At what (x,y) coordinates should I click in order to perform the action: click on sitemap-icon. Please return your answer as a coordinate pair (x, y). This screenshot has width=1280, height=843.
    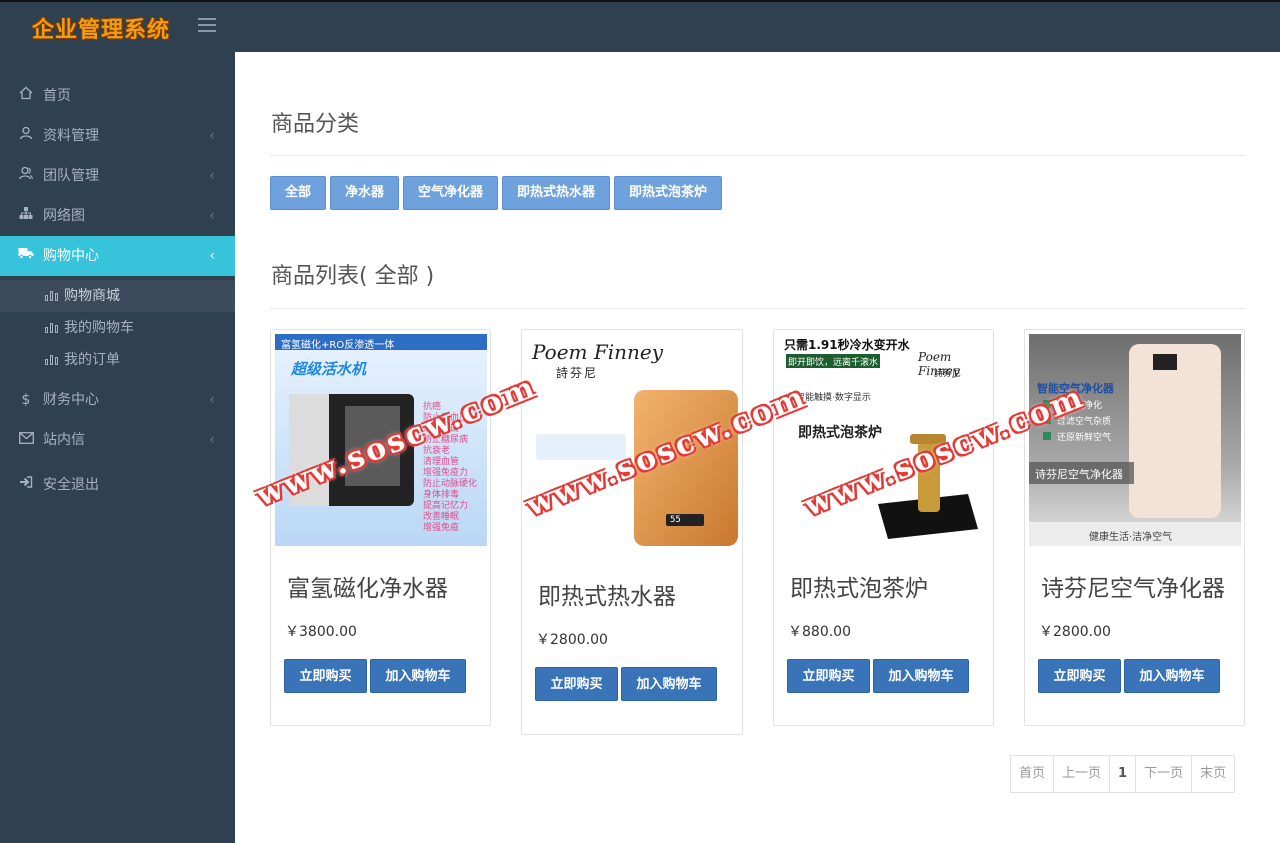
    Looking at the image, I should click on (26, 216).